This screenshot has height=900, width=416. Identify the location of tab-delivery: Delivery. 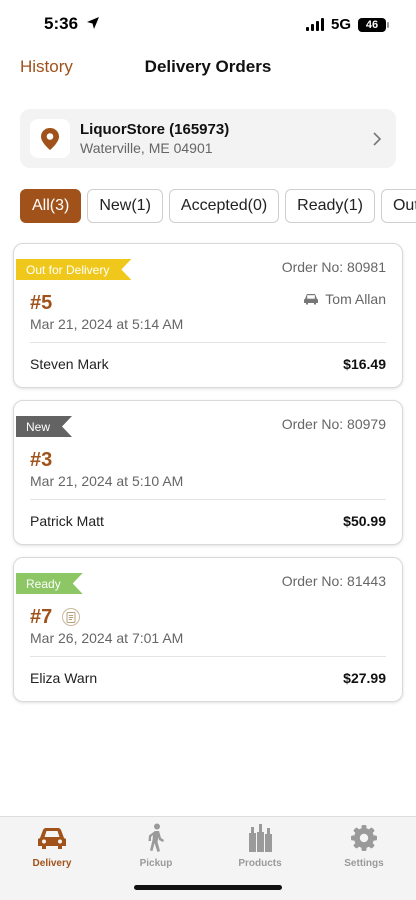
(52, 849).